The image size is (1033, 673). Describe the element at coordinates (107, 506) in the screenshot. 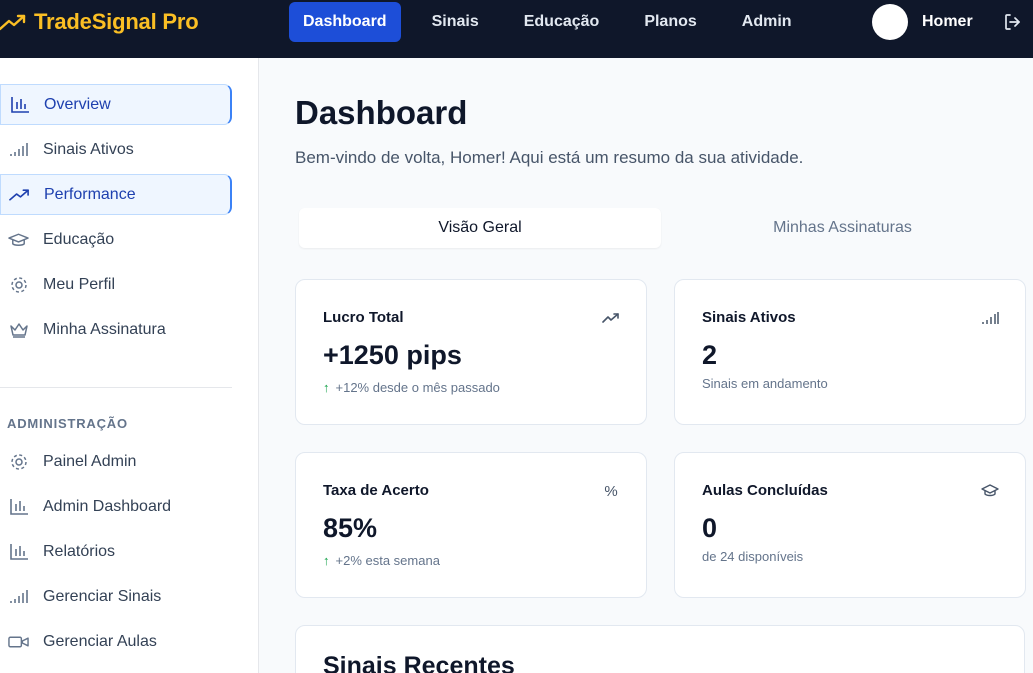

I see `sidebar-item-label: Admin Dashboard` at that location.